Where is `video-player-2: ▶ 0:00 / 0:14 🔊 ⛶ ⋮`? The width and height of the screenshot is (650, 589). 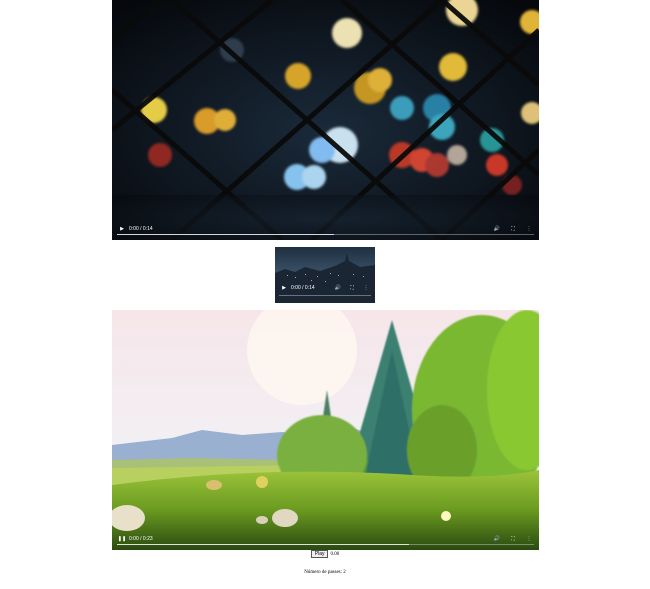
video-player-2: ▶ 0:00 / 0:14 🔊 ⛶ ⋮ is located at coordinates (325, 275).